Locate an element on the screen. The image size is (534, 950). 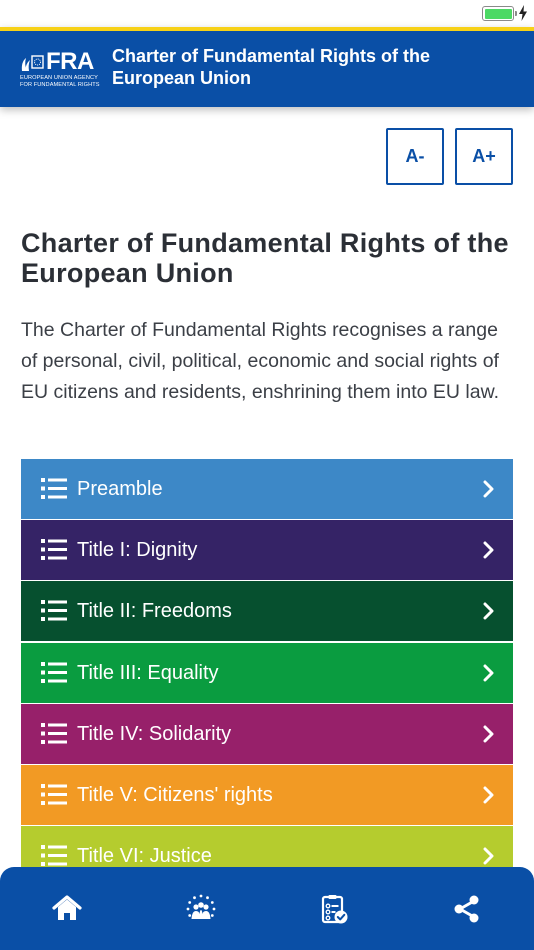
menu-item-title-iv-solidarity: Title IV: Solidarity is located at coordinates (267, 733).